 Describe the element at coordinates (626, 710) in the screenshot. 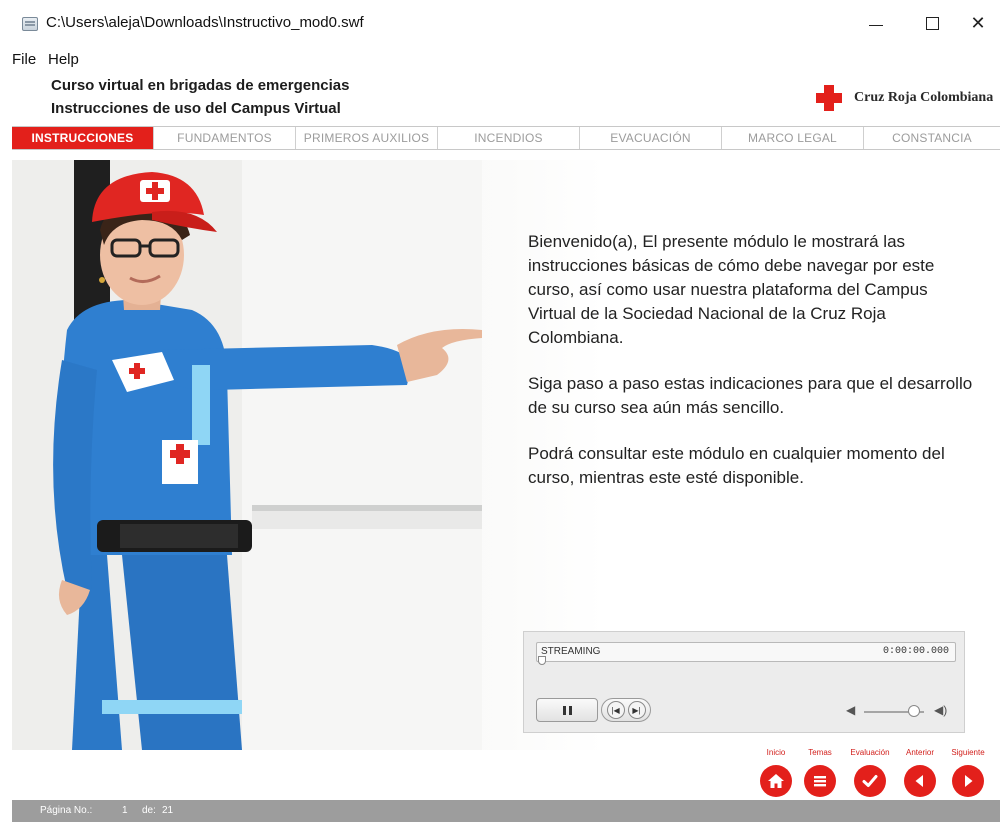

I see `skip-controls: |◀ ▶|` at that location.